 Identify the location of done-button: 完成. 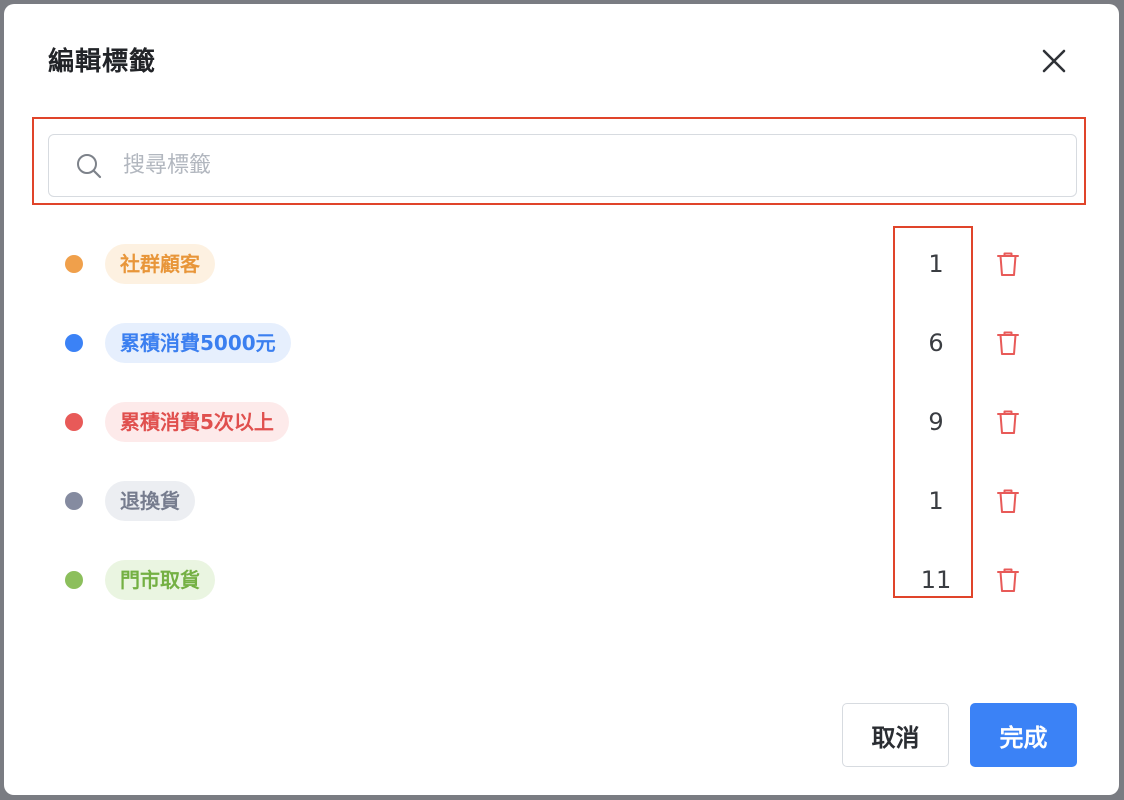
(1023, 735).